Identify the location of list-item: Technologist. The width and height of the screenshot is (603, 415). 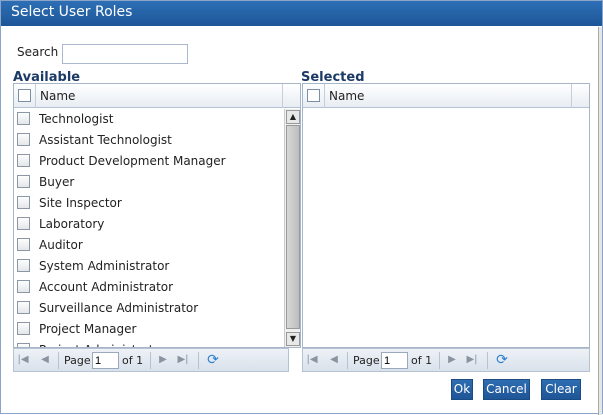
(149, 119).